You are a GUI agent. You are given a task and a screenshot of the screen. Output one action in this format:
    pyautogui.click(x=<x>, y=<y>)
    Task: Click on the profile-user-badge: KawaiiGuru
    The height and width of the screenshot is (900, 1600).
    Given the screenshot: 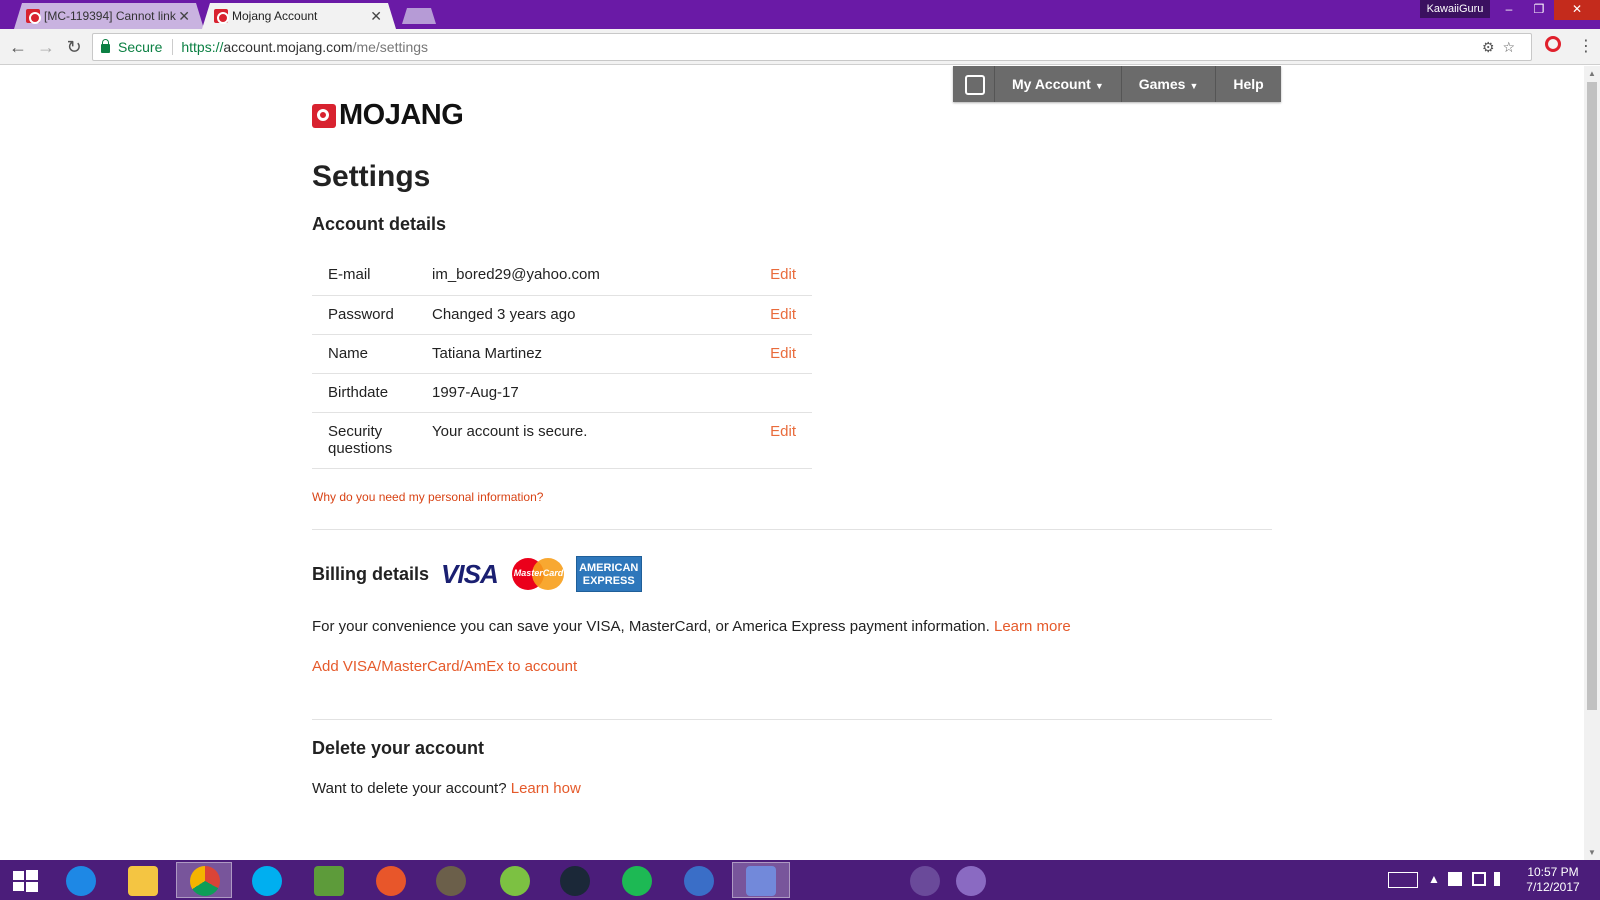 What is the action you would take?
    pyautogui.click(x=1455, y=9)
    